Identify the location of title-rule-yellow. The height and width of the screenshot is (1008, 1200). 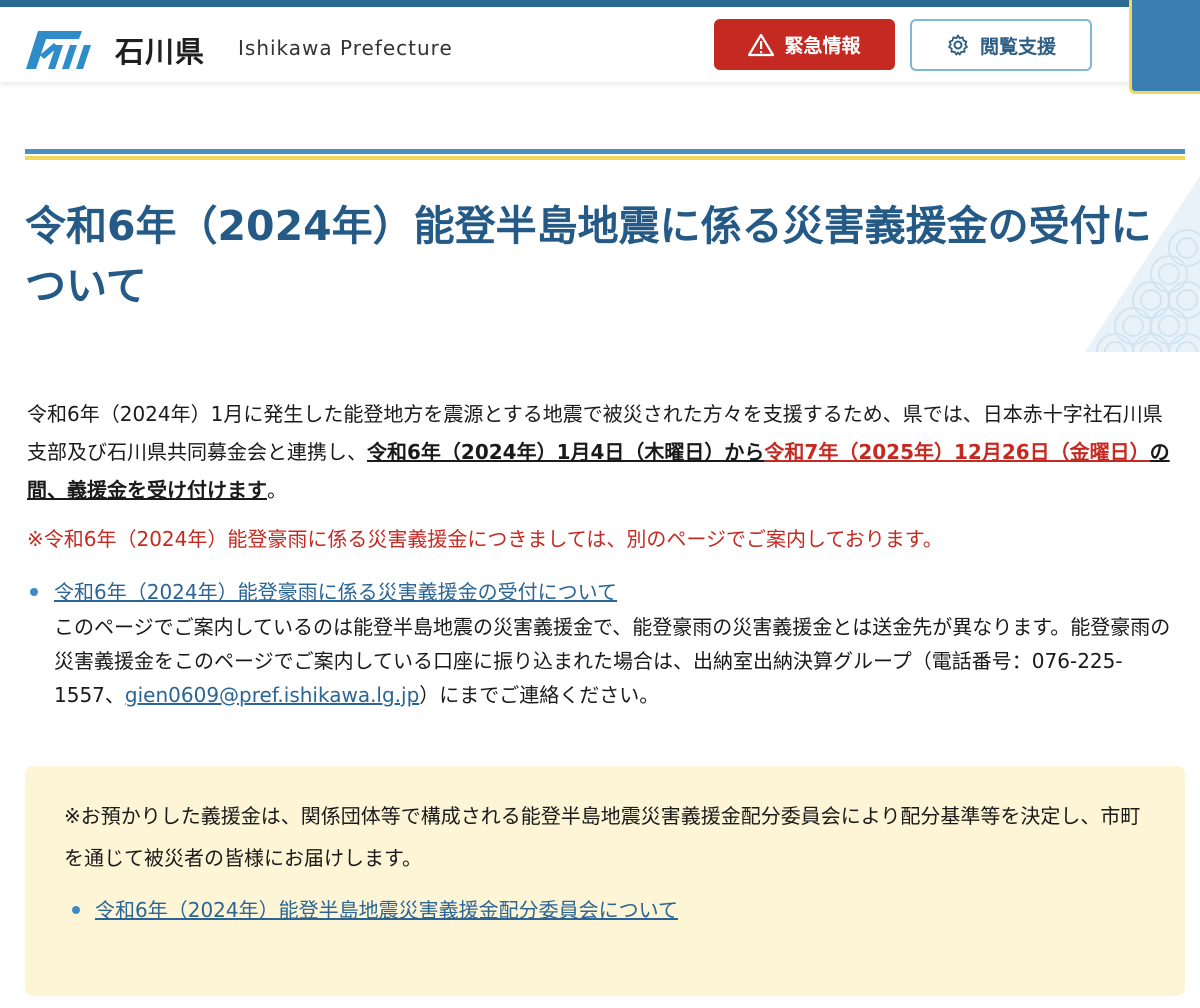
(605, 158).